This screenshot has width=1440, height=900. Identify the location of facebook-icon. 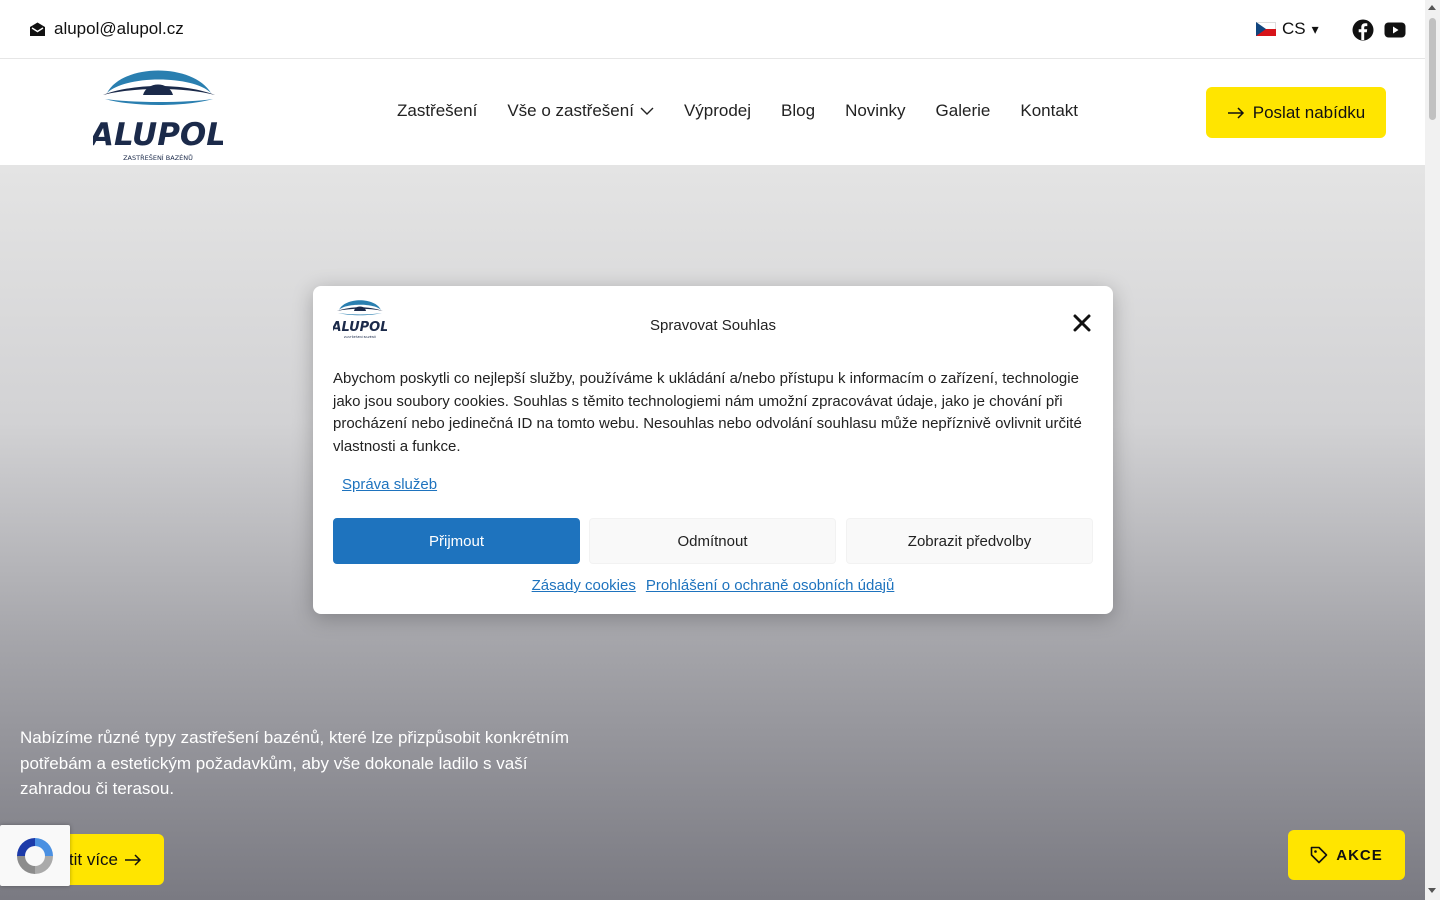
(1363, 30).